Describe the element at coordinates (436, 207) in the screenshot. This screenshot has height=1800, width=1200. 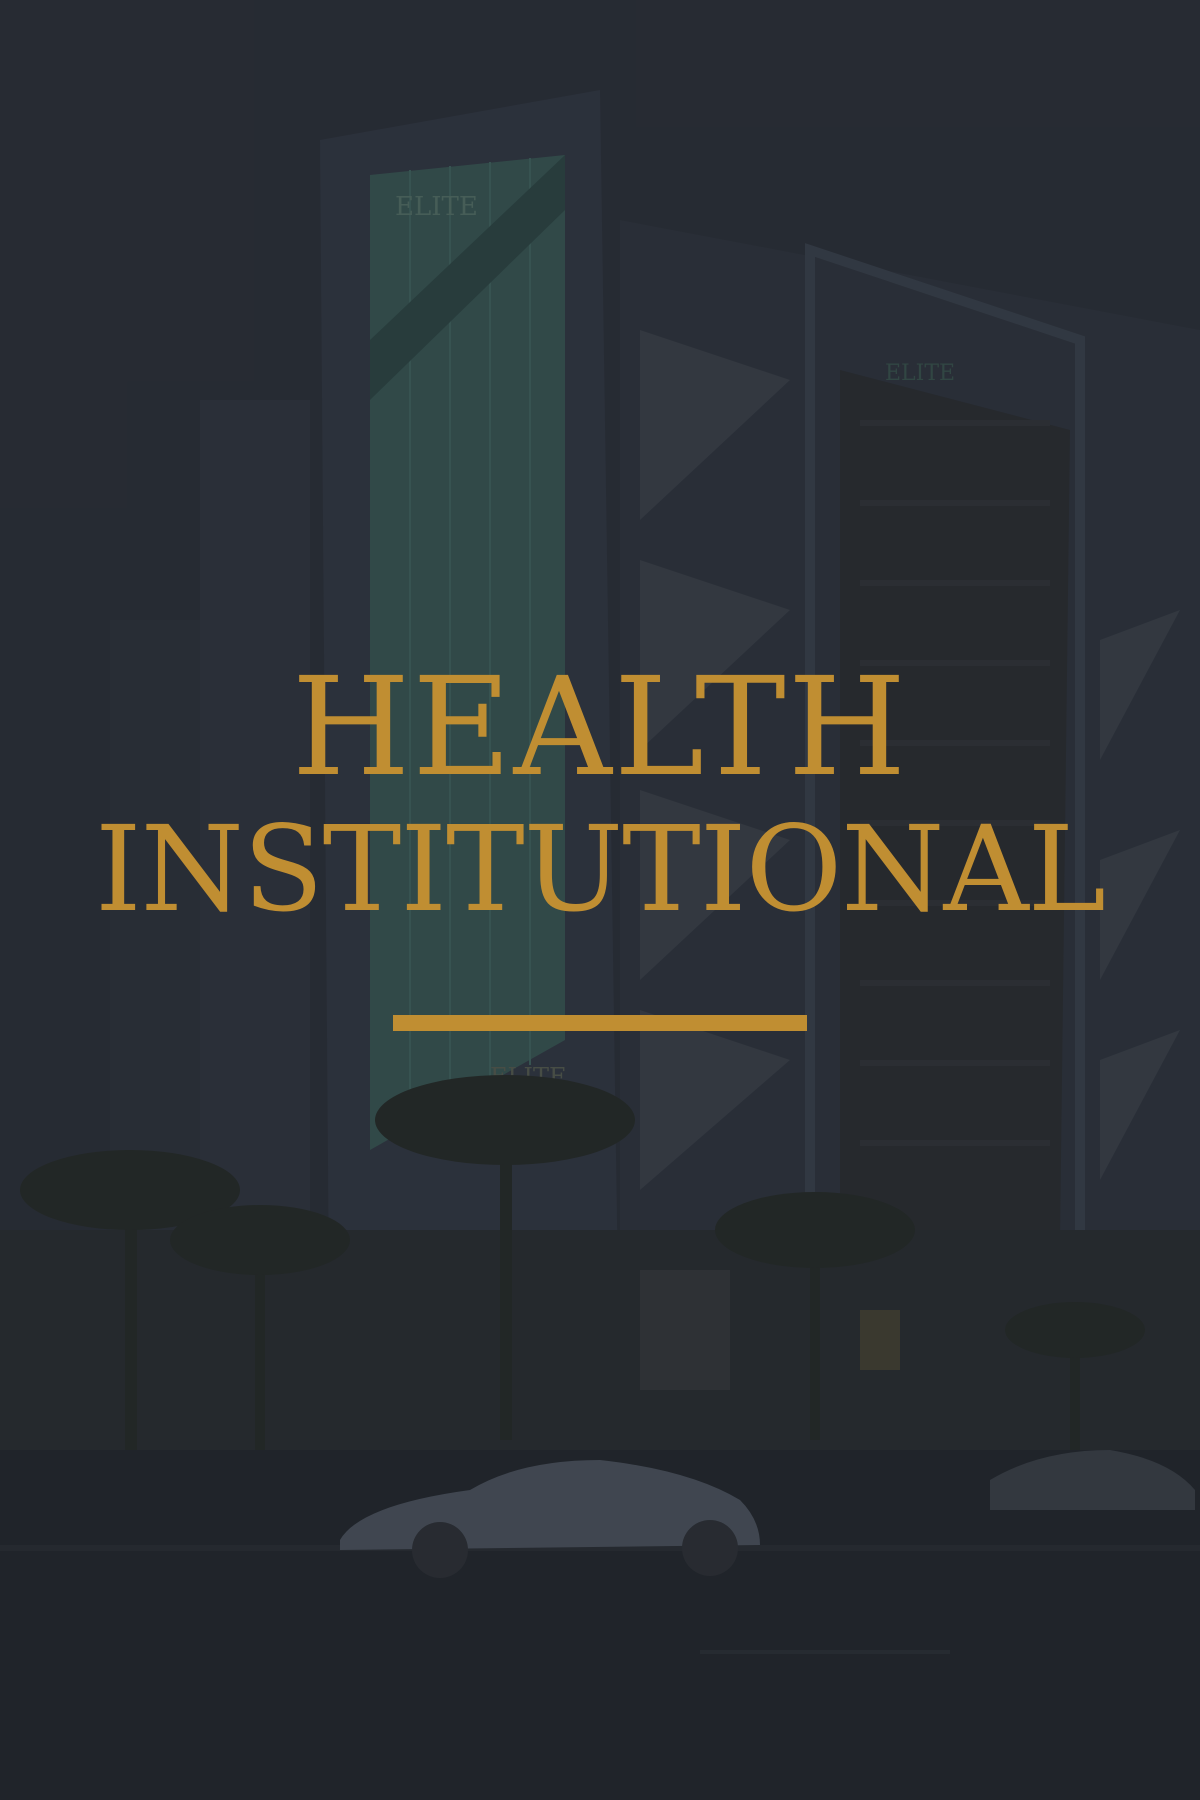
I see `building-sign-top: ELITE` at that location.